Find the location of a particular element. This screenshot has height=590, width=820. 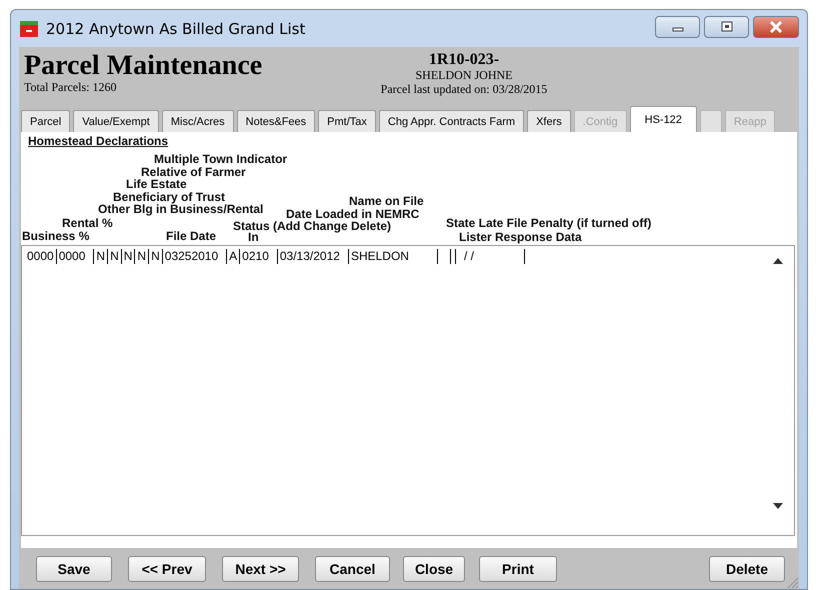

page-title: Parcel Maintenance is located at coordinates (144, 66).